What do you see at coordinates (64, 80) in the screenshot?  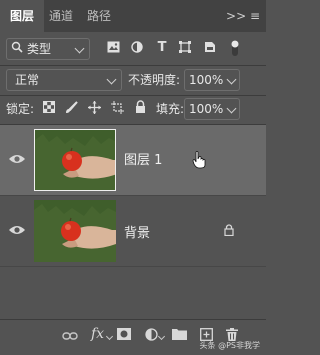 I see `blend-mode-select: 正常` at bounding box center [64, 80].